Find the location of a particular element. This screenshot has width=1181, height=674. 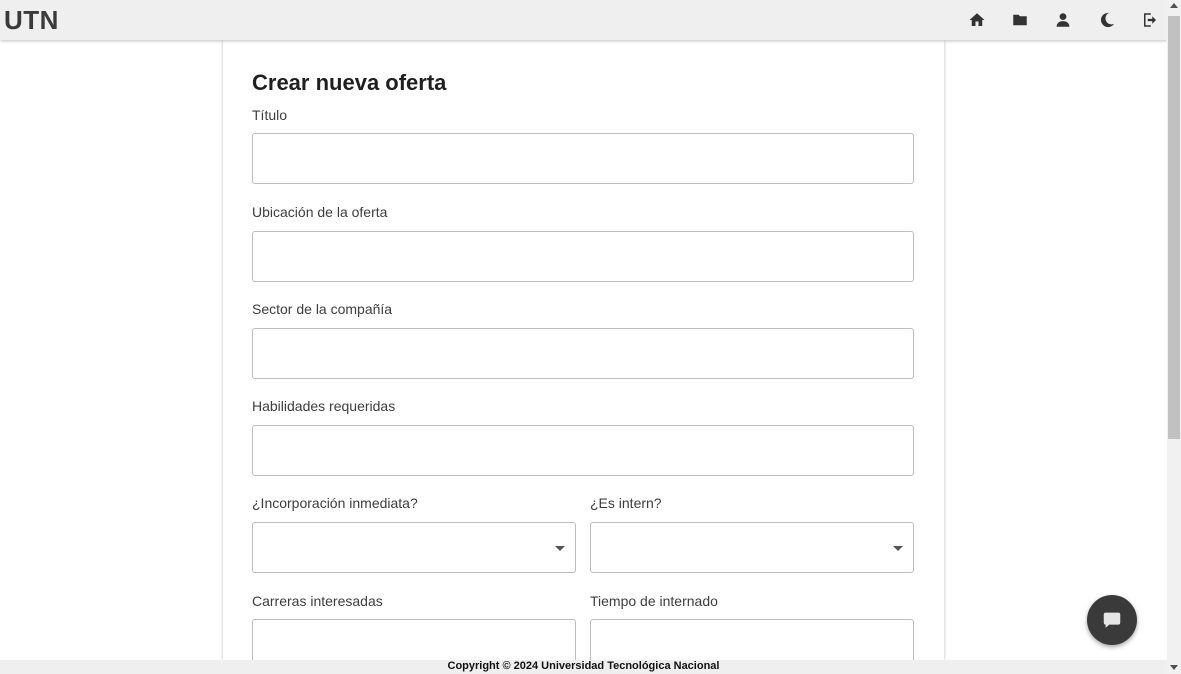

folder-icon is located at coordinates (1020, 20).